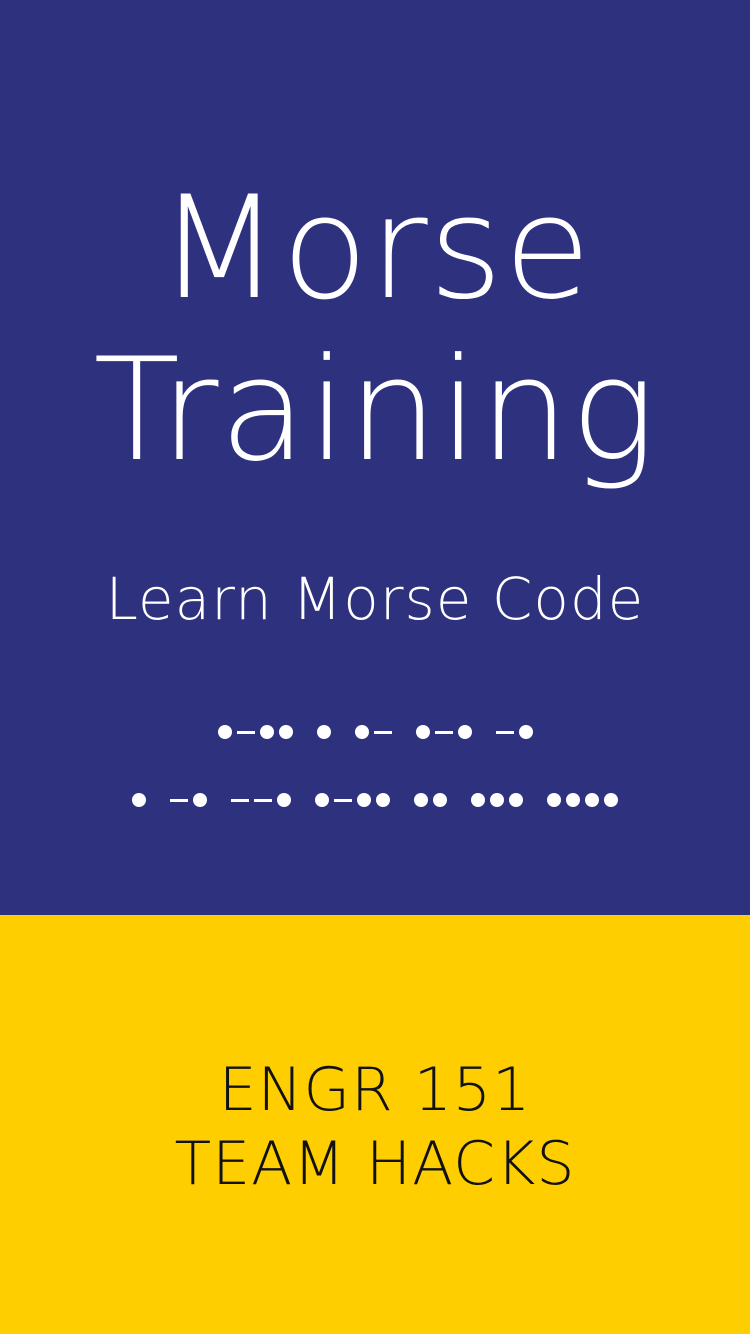 This screenshot has height=1334, width=750. What do you see at coordinates (375, 1164) in the screenshot?
I see `team-label: TEAM HACKS` at bounding box center [375, 1164].